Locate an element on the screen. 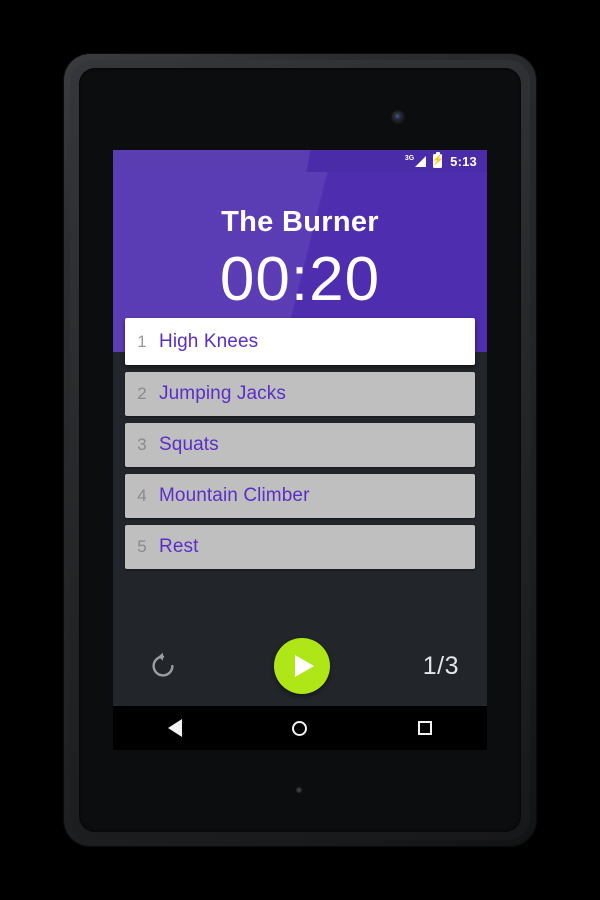  exercise-index: 4 is located at coordinates (142, 495).